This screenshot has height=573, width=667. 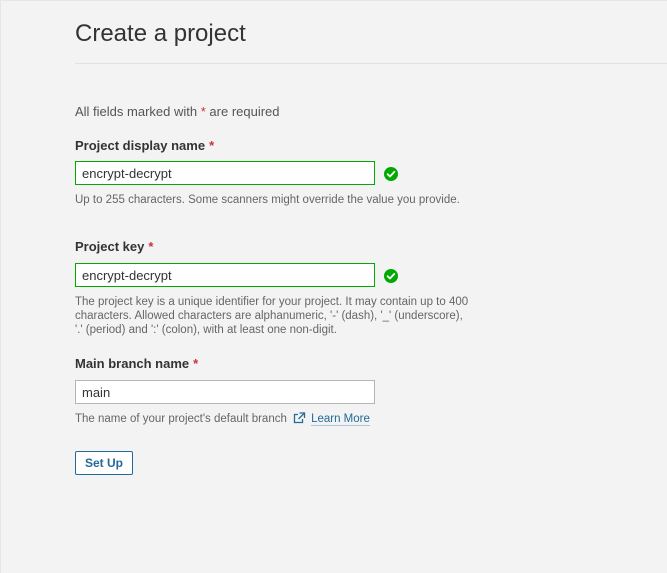 What do you see at coordinates (140, 145) in the screenshot?
I see `display-name-label-text: Project display name` at bounding box center [140, 145].